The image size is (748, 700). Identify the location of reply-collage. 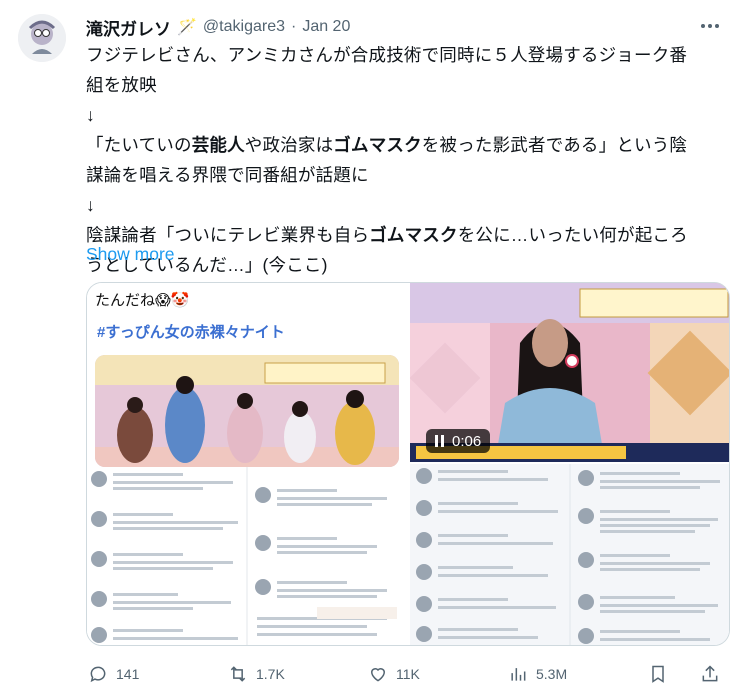
(247, 556).